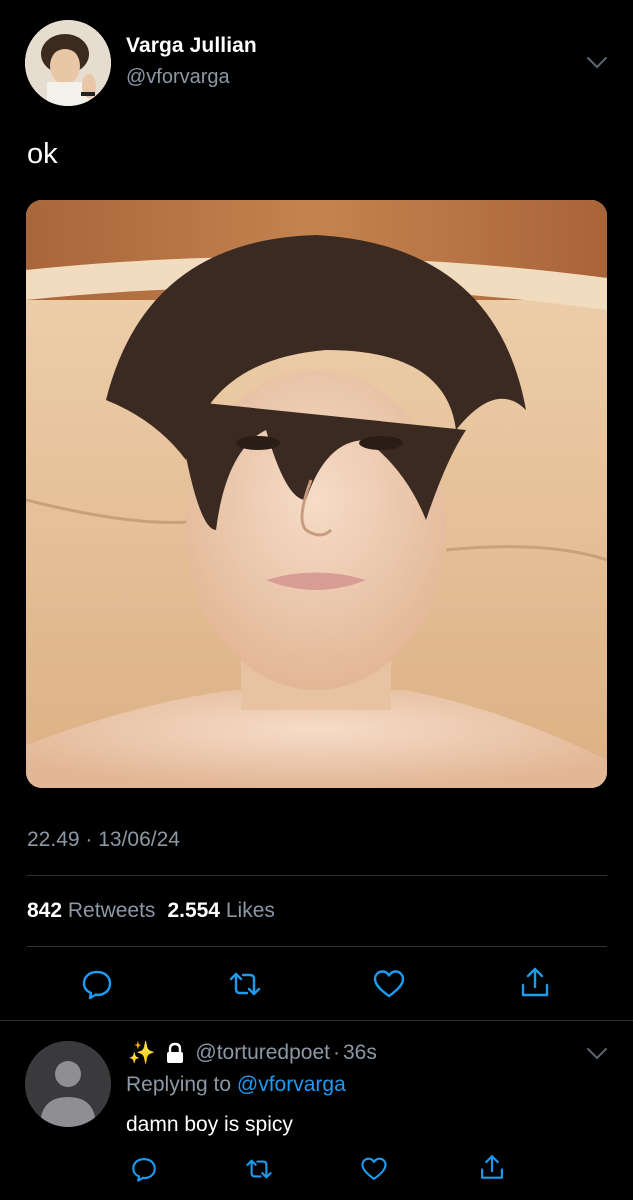 The height and width of the screenshot is (1200, 633). Describe the element at coordinates (178, 77) in the screenshot. I see `author-handle: @vforvarga` at that location.